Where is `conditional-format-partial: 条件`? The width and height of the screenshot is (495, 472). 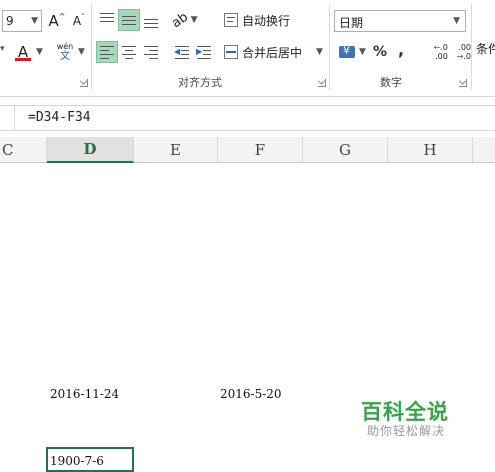
conditional-format-partial: 条件 is located at coordinates (485, 48).